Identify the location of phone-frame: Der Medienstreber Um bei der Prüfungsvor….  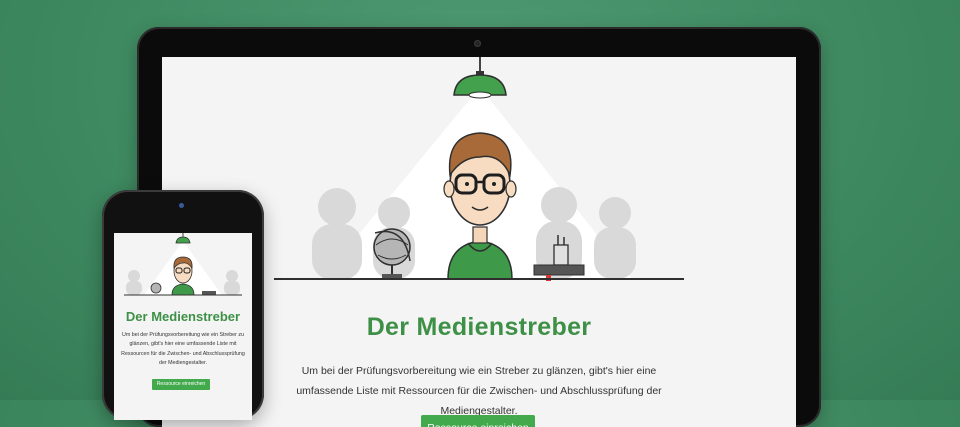
(183, 305).